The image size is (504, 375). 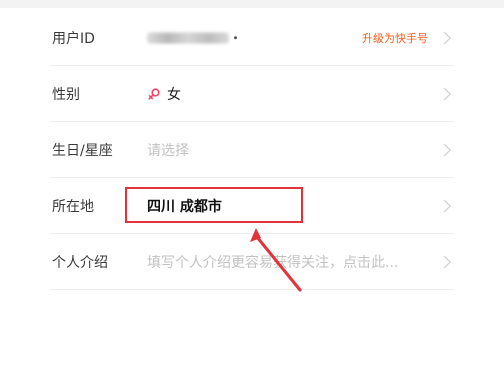 I want to click on birthday-placeholder: 请选择, so click(x=168, y=151).